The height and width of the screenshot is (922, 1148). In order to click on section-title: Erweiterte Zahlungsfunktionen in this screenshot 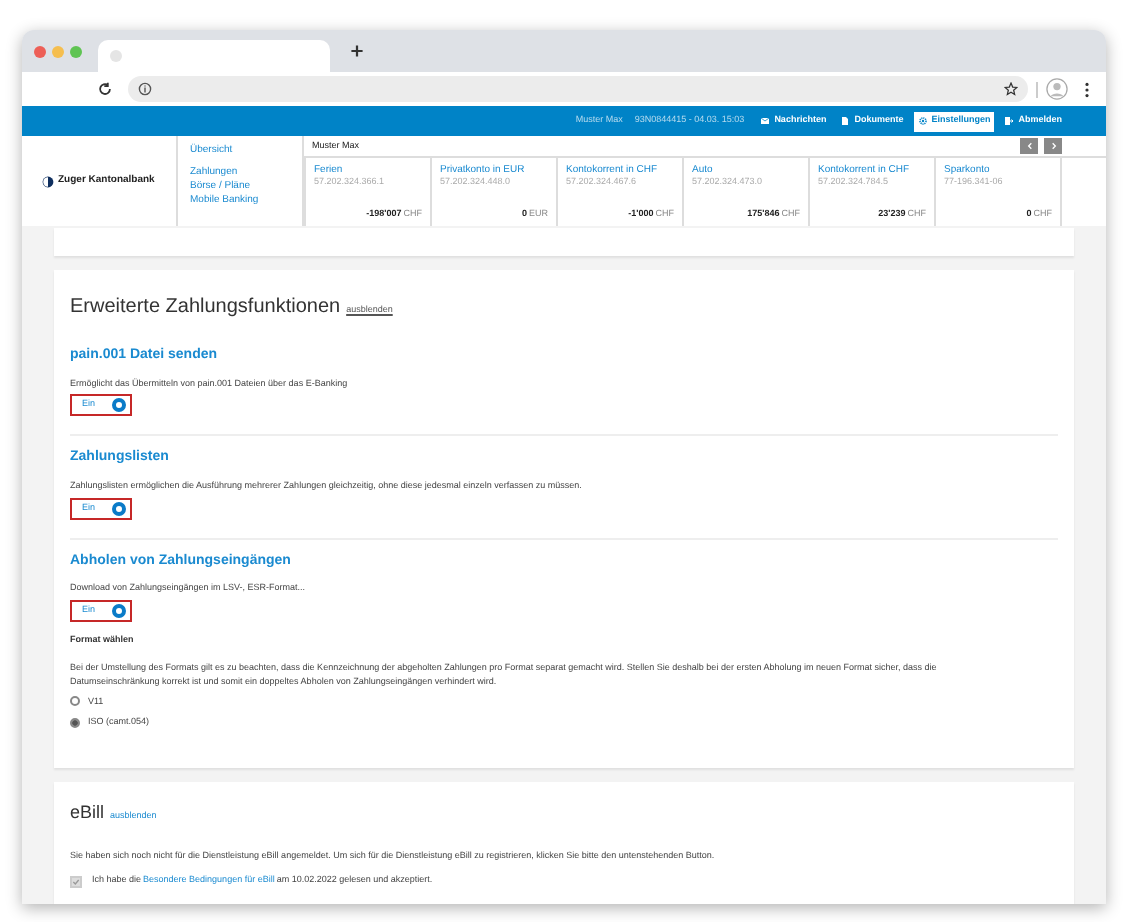, I will do `click(205, 308)`.